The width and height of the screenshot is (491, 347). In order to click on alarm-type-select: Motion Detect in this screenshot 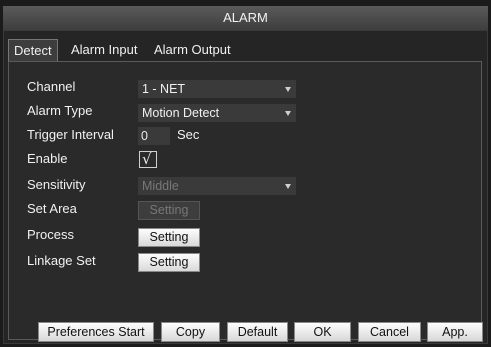, I will do `click(217, 113)`.